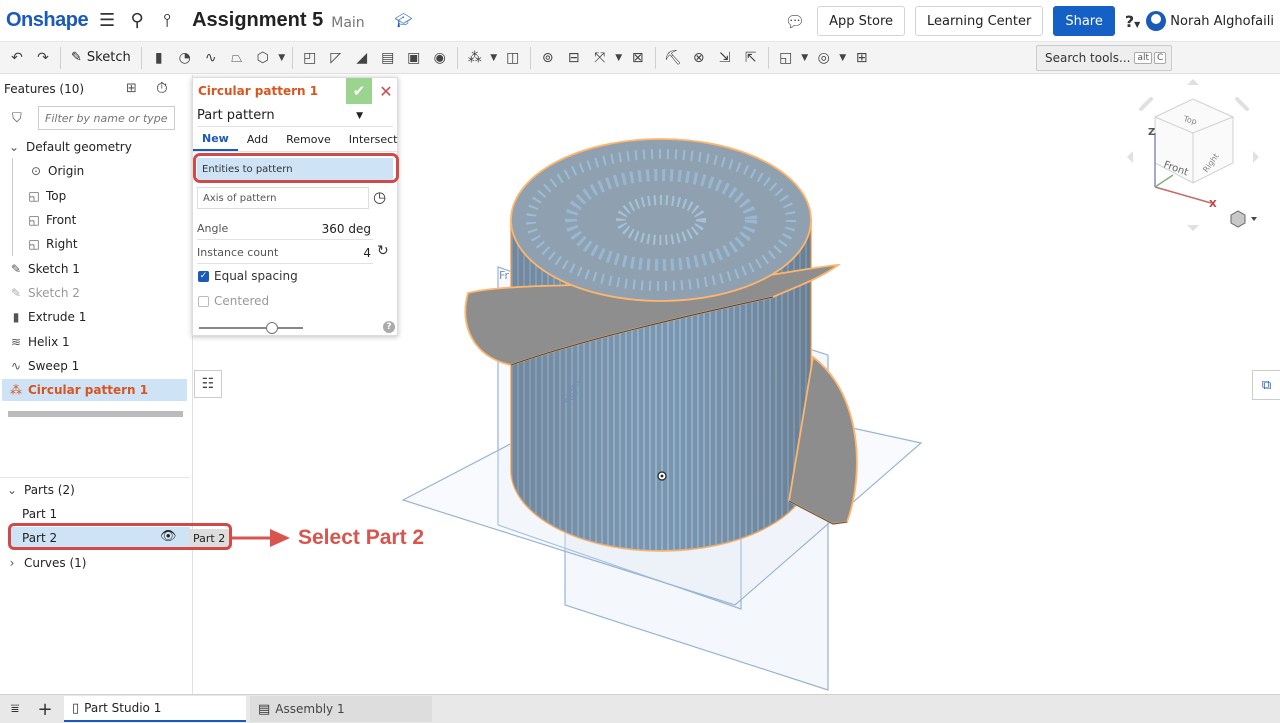 This screenshot has width=1280, height=723. Describe the element at coordinates (101, 147) in the screenshot. I see `tree-item-default-geometry: ⌄ Default geometry` at that location.